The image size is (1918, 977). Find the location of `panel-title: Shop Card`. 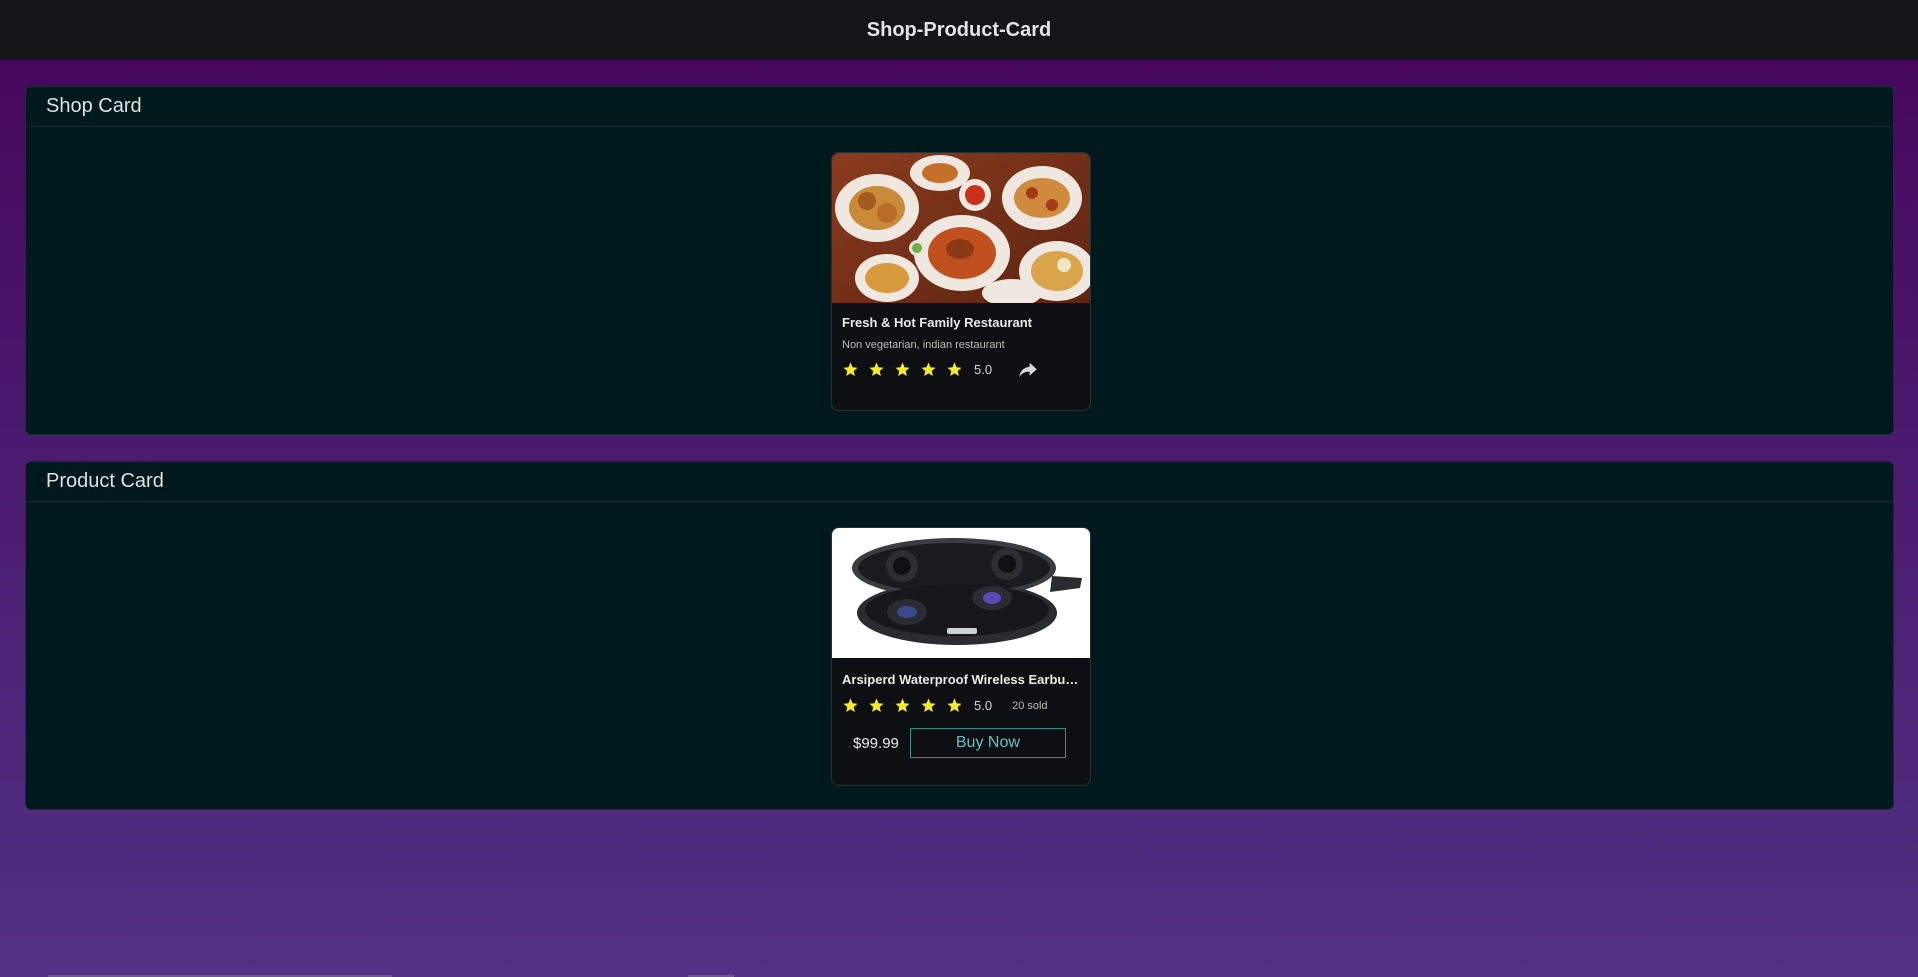

panel-title: Shop Card is located at coordinates (94, 106).